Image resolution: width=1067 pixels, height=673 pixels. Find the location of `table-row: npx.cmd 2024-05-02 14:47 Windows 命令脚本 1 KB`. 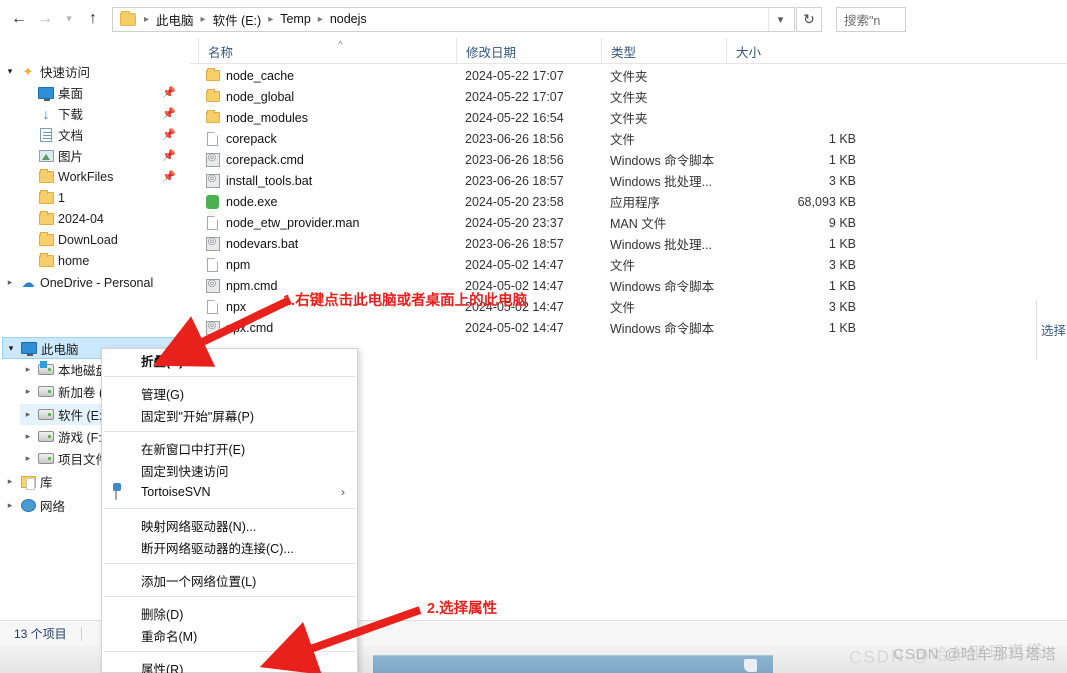

table-row: npx.cmd 2024-05-02 14:47 Windows 命令脚本 1 KB is located at coordinates (628, 327).